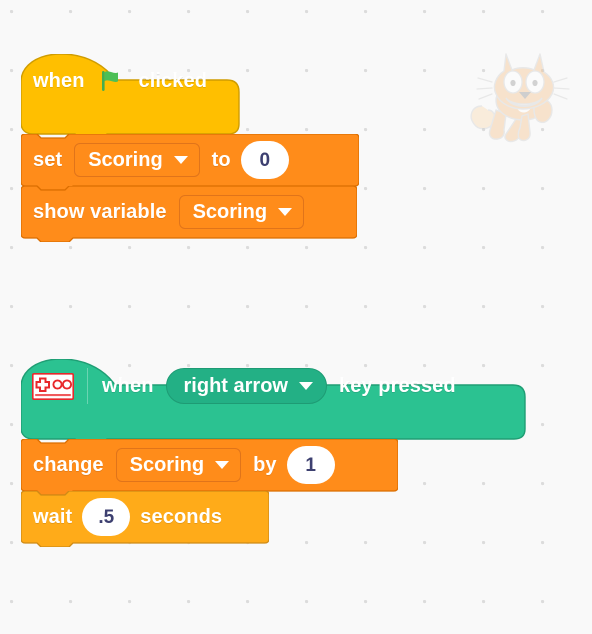 The height and width of the screenshot is (634, 592). What do you see at coordinates (181, 517) in the screenshot?
I see `wait-label-seconds: seconds` at bounding box center [181, 517].